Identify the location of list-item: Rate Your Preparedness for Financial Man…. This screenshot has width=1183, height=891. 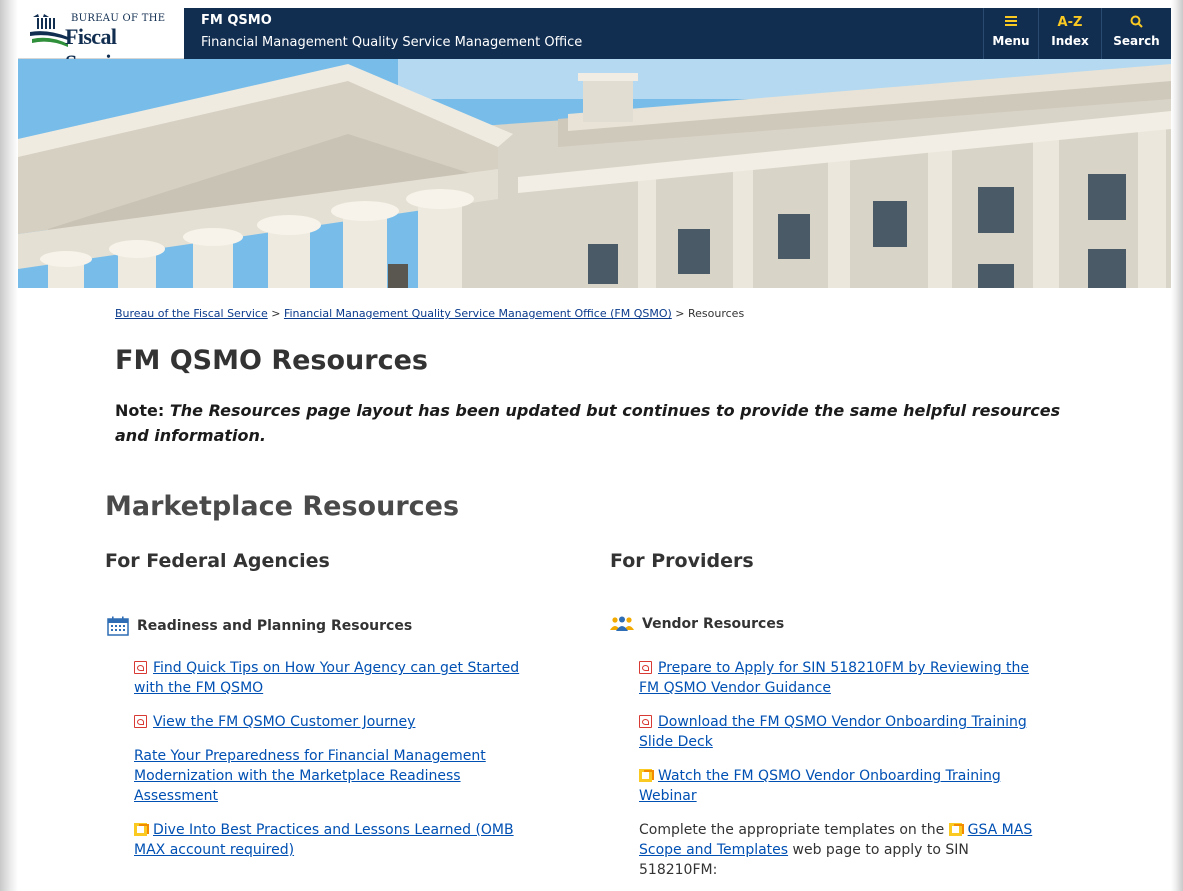
(334, 776).